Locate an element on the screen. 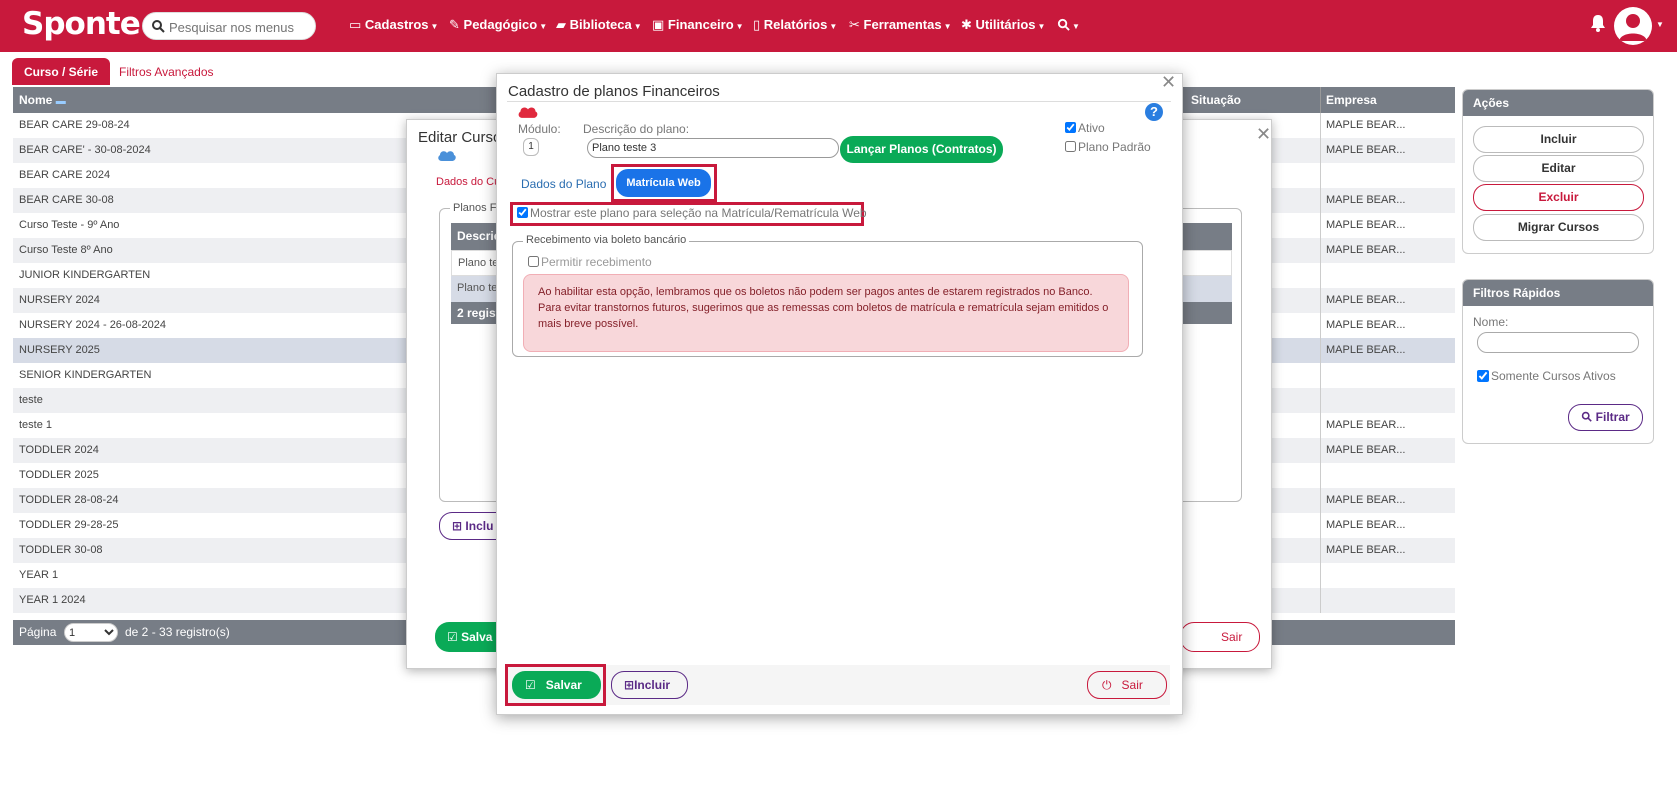  nav-ferramentas: ✂ Ferramentas ▼ is located at coordinates (900, 25).